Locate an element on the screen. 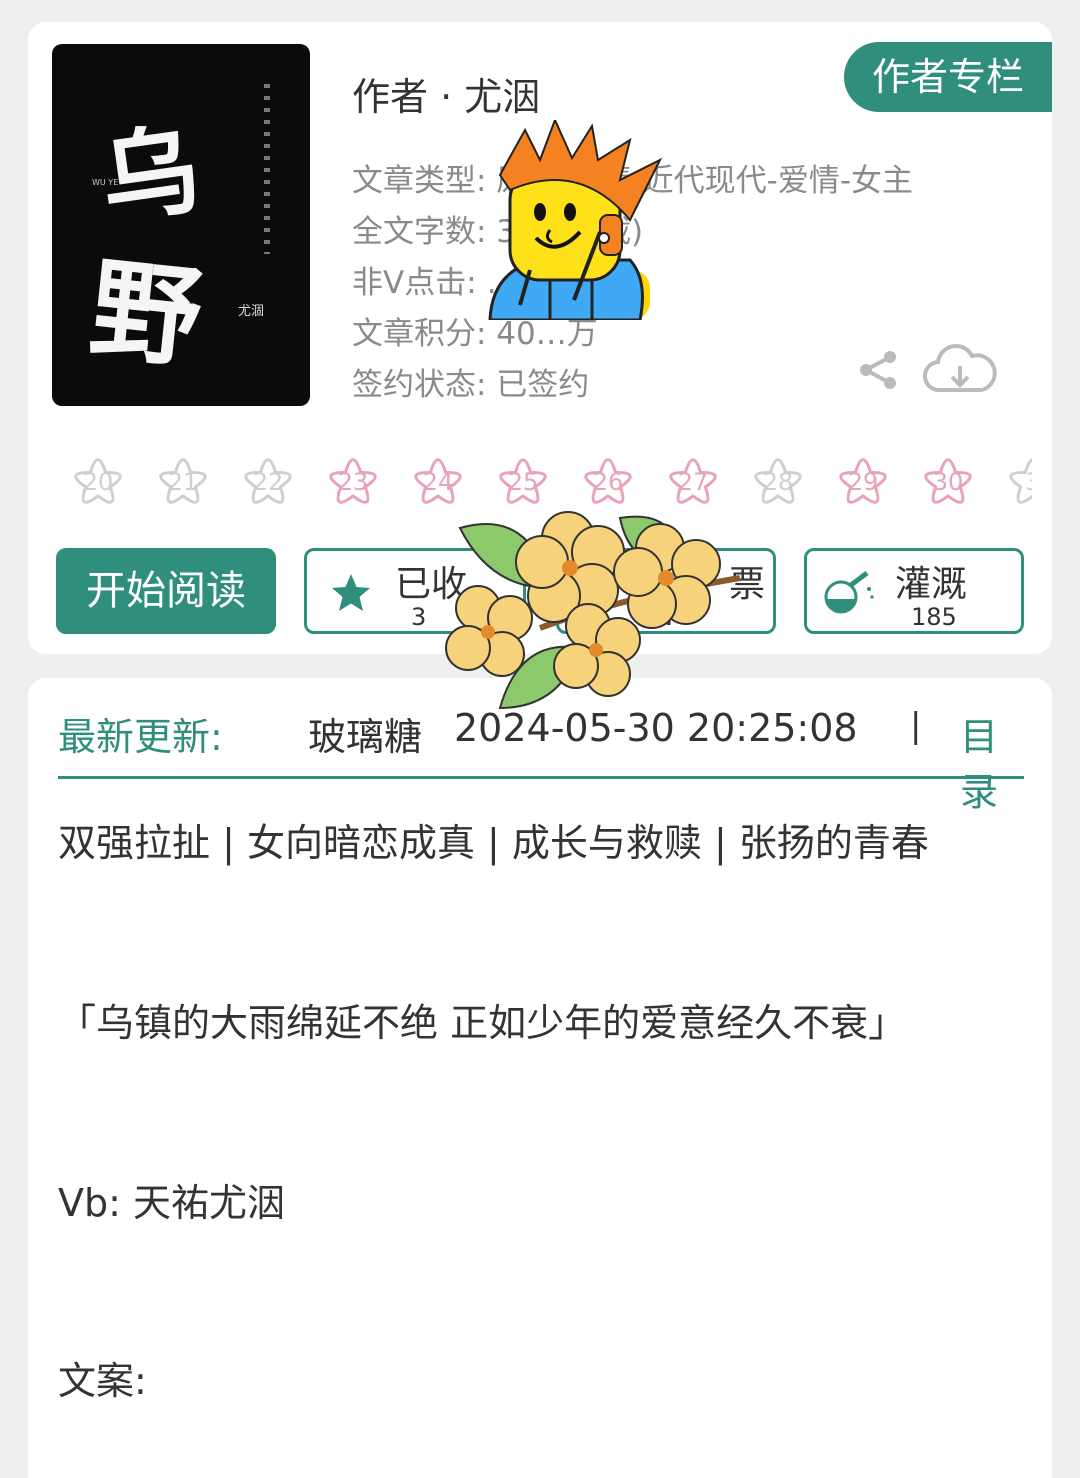 This screenshot has width=1080, height=1478. download-cloud-icon is located at coordinates (960, 370).